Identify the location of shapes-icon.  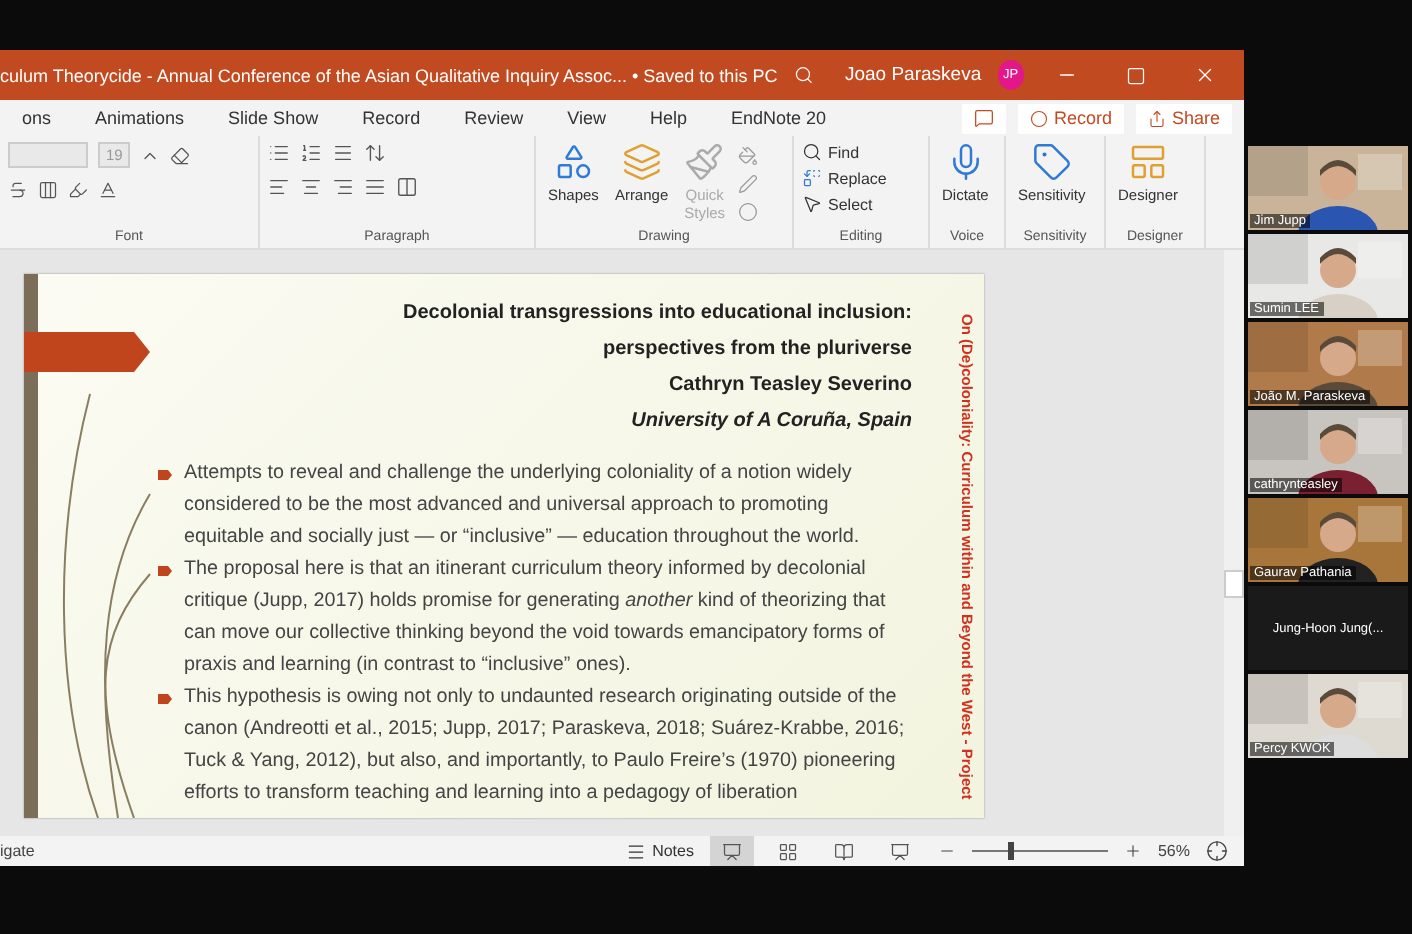
(573, 162).